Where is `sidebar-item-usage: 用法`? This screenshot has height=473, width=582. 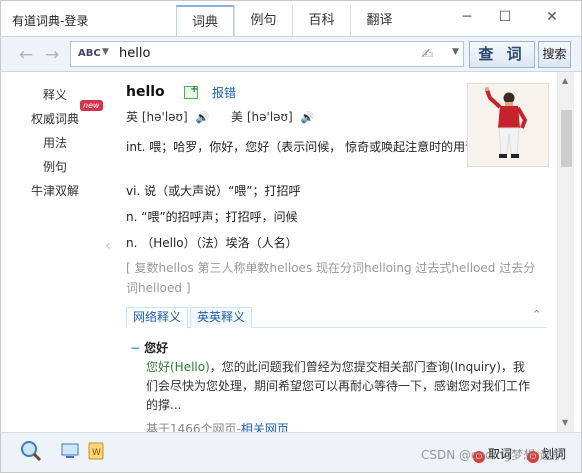 sidebar-item-usage: 用法 is located at coordinates (55, 142).